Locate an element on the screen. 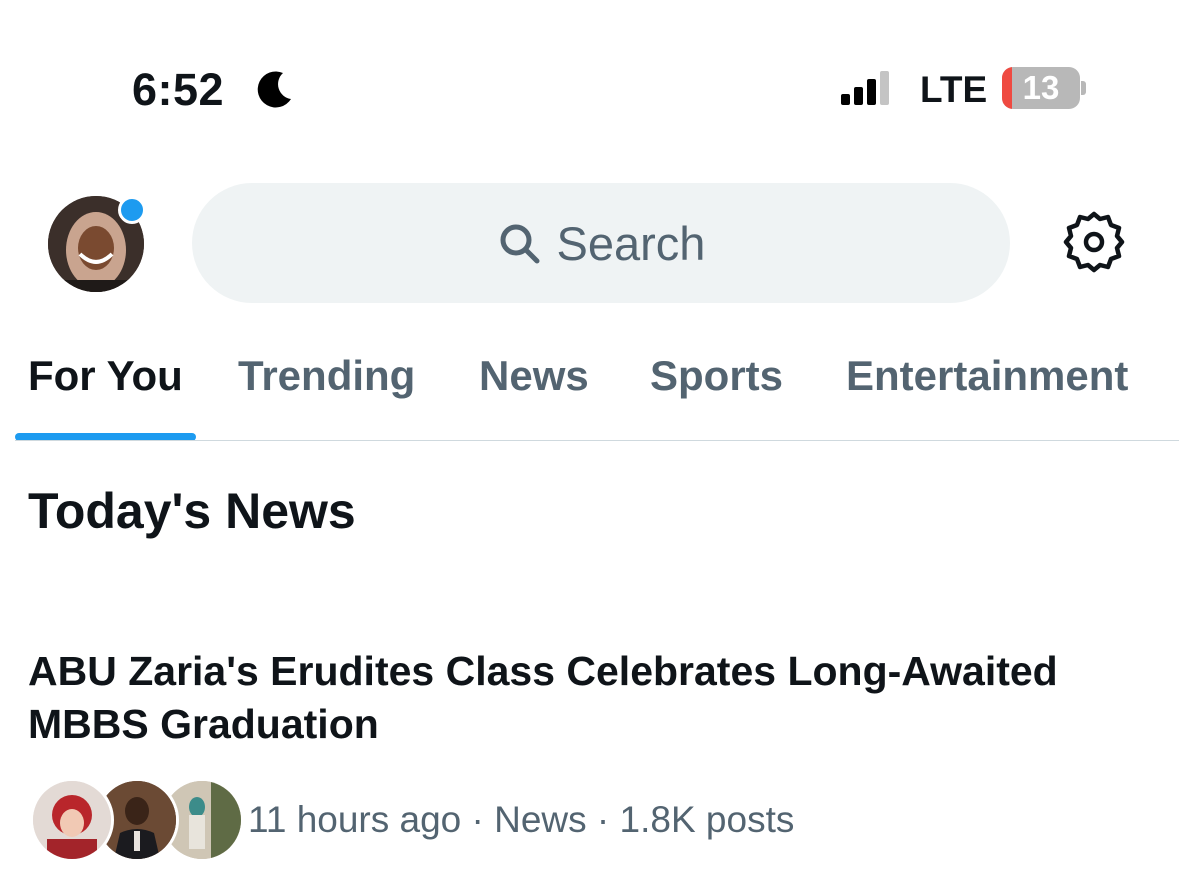  tab-for-you: For You is located at coordinates (105, 376).